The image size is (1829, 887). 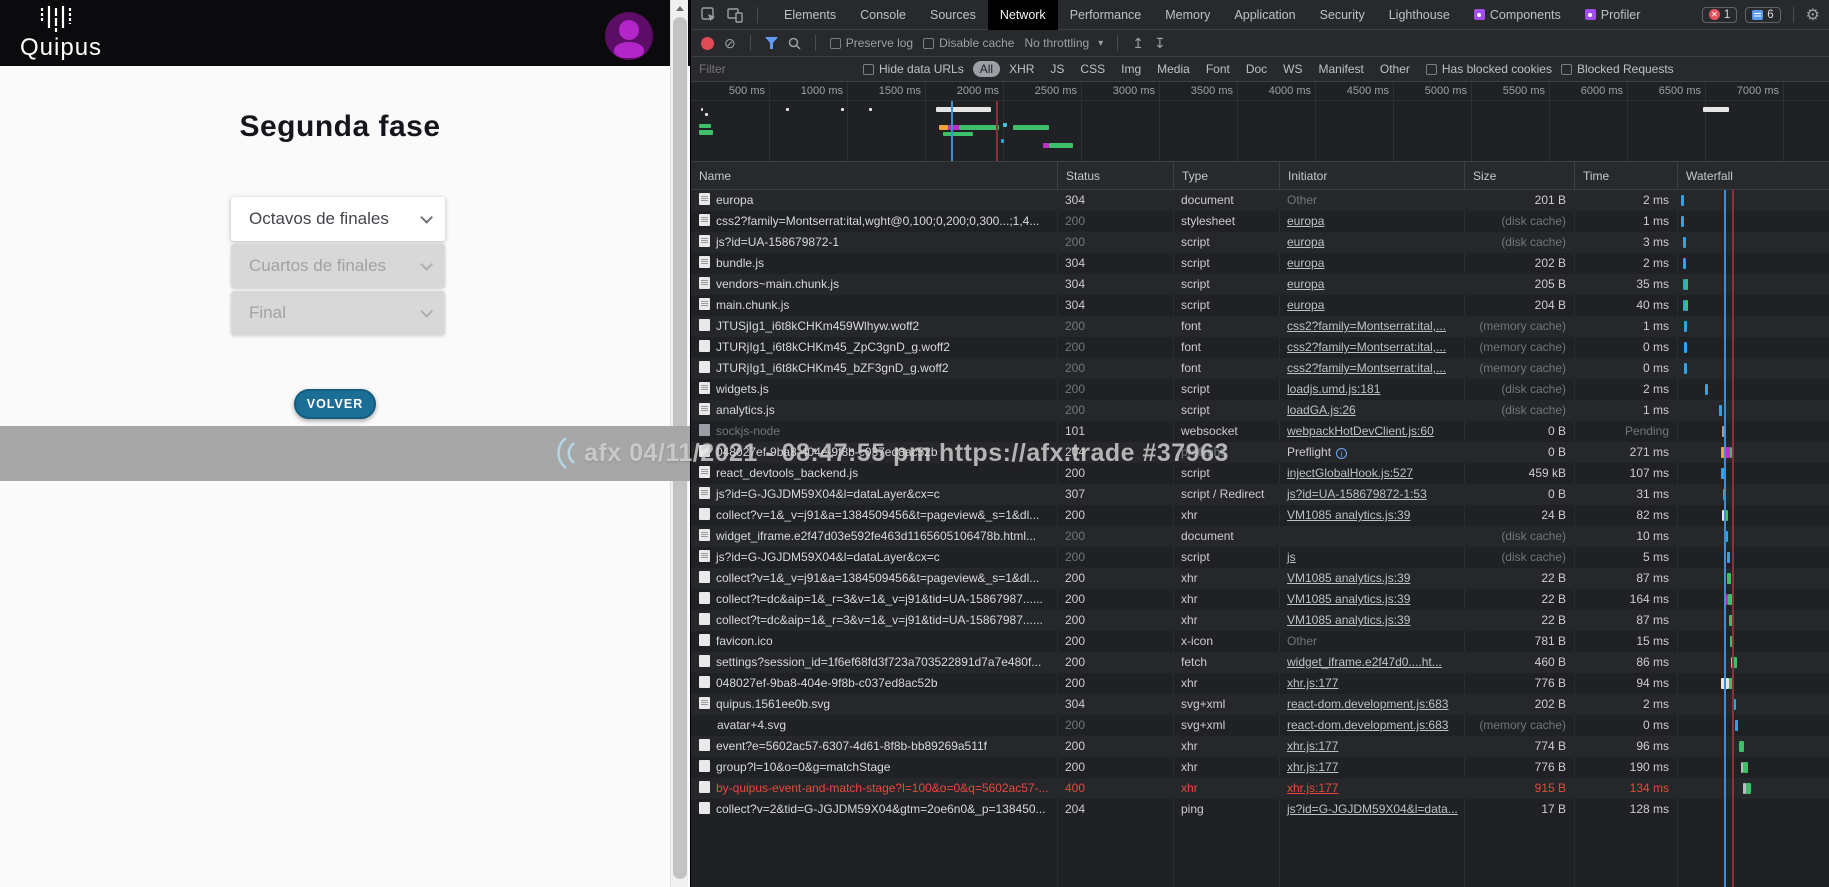 I want to click on filter-type-ws: WS, so click(x=1292, y=69).